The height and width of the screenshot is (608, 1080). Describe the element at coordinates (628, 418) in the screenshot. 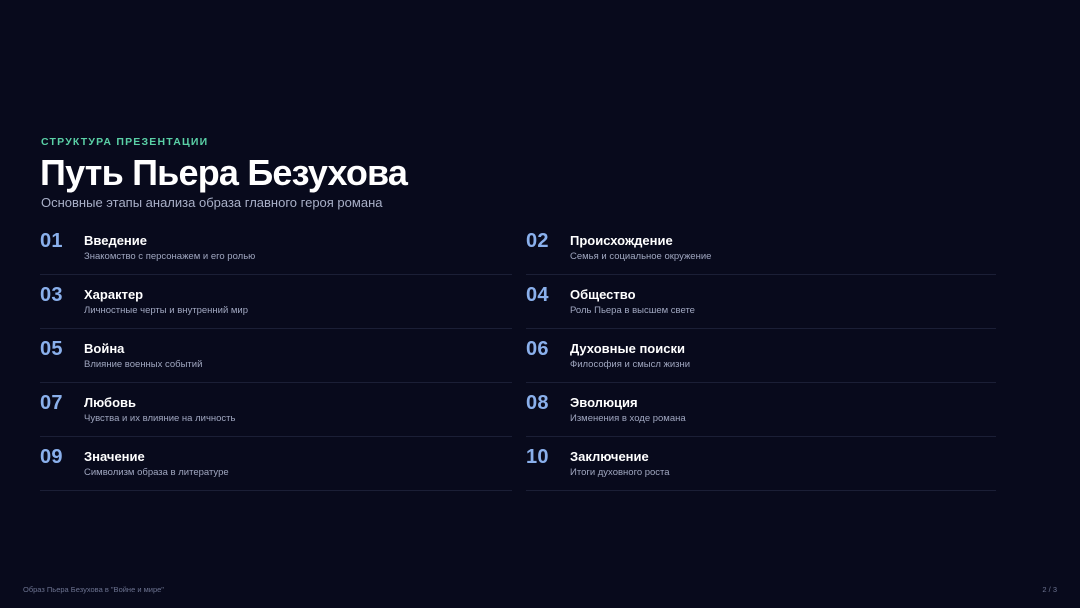

I see `agenda-item-description: Изменения в ходе романа` at that location.